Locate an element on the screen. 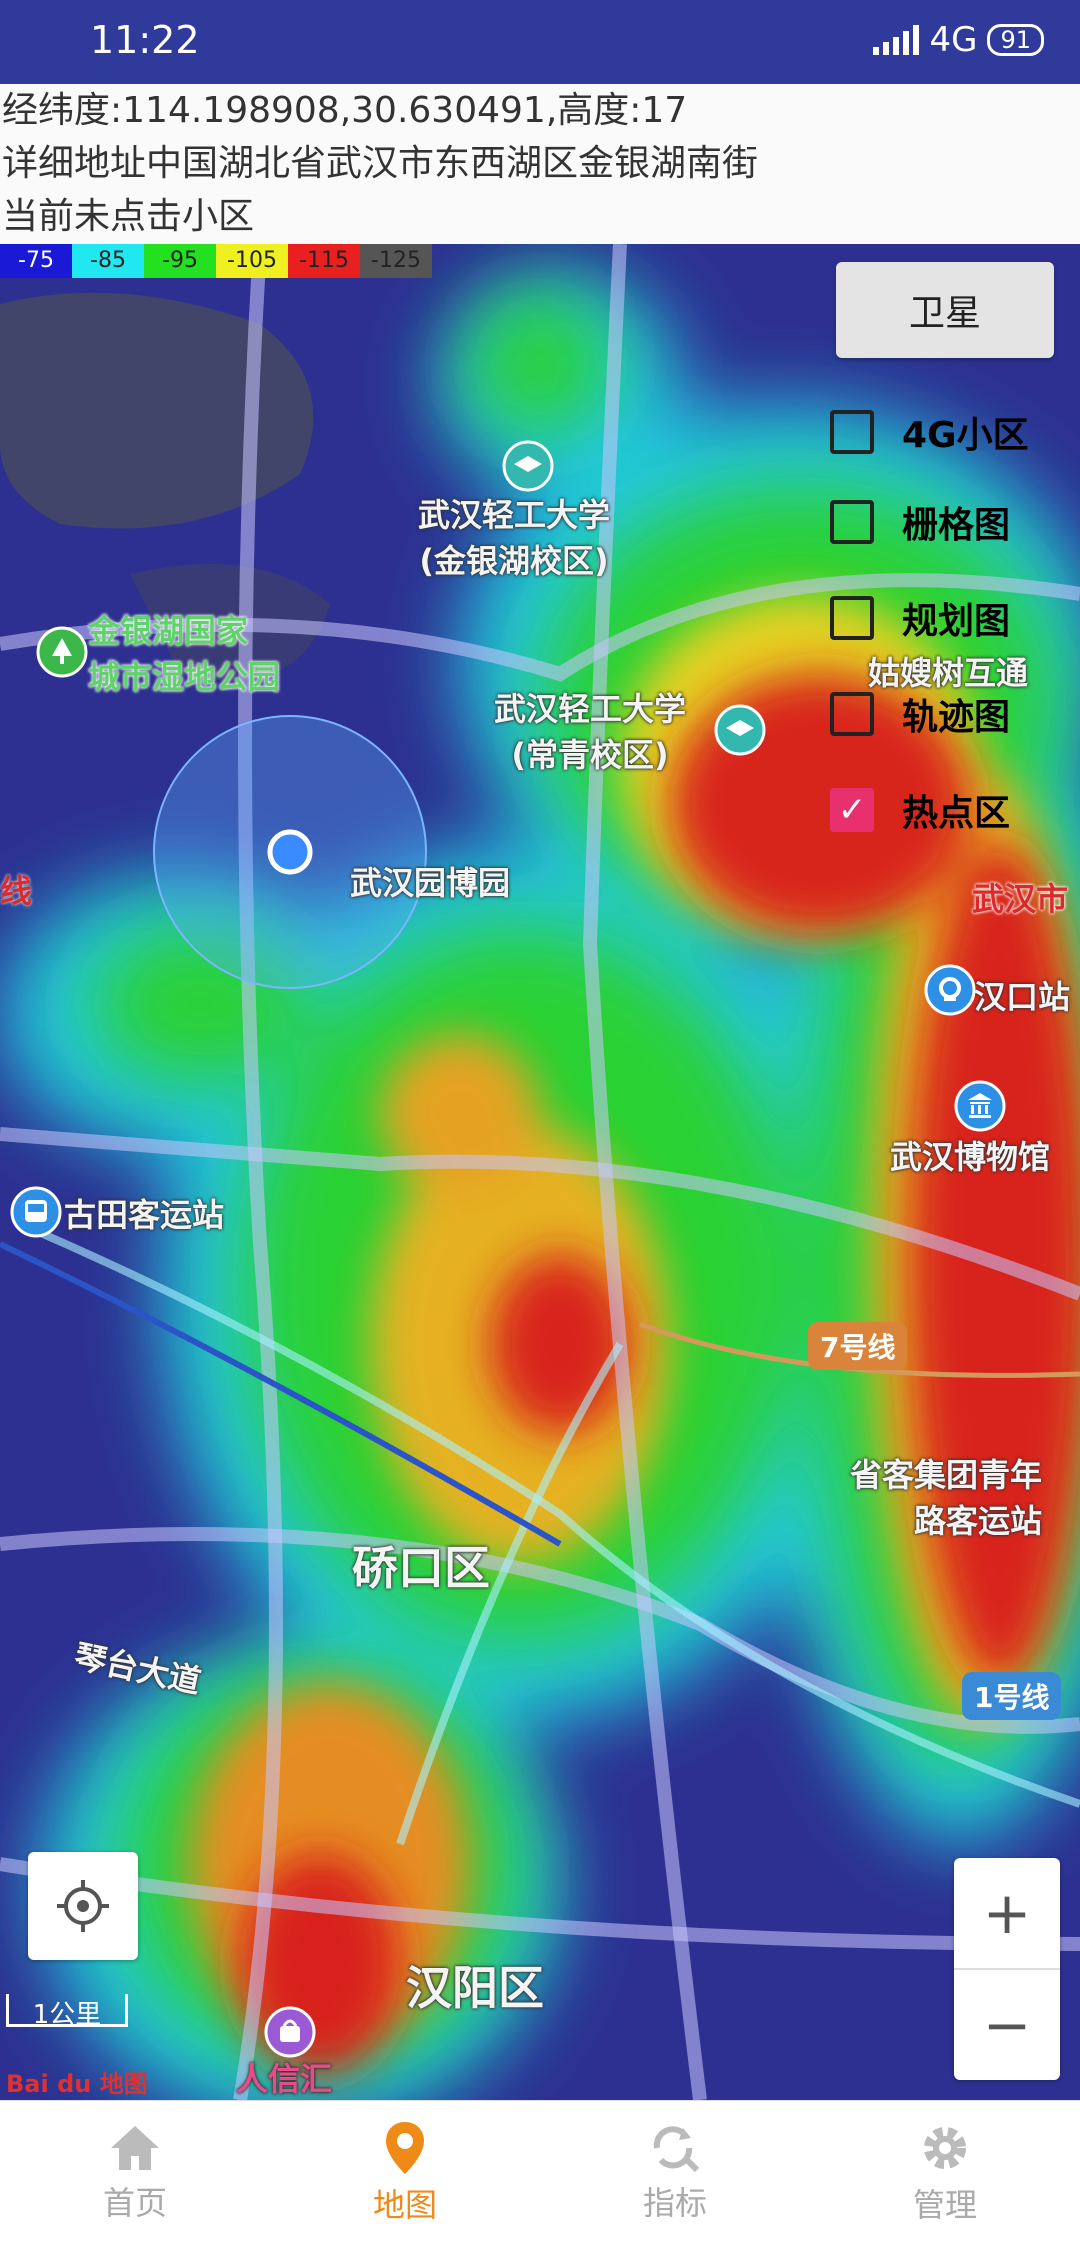  map-label-qiaokou: 硚口区 is located at coordinates (421, 1565).